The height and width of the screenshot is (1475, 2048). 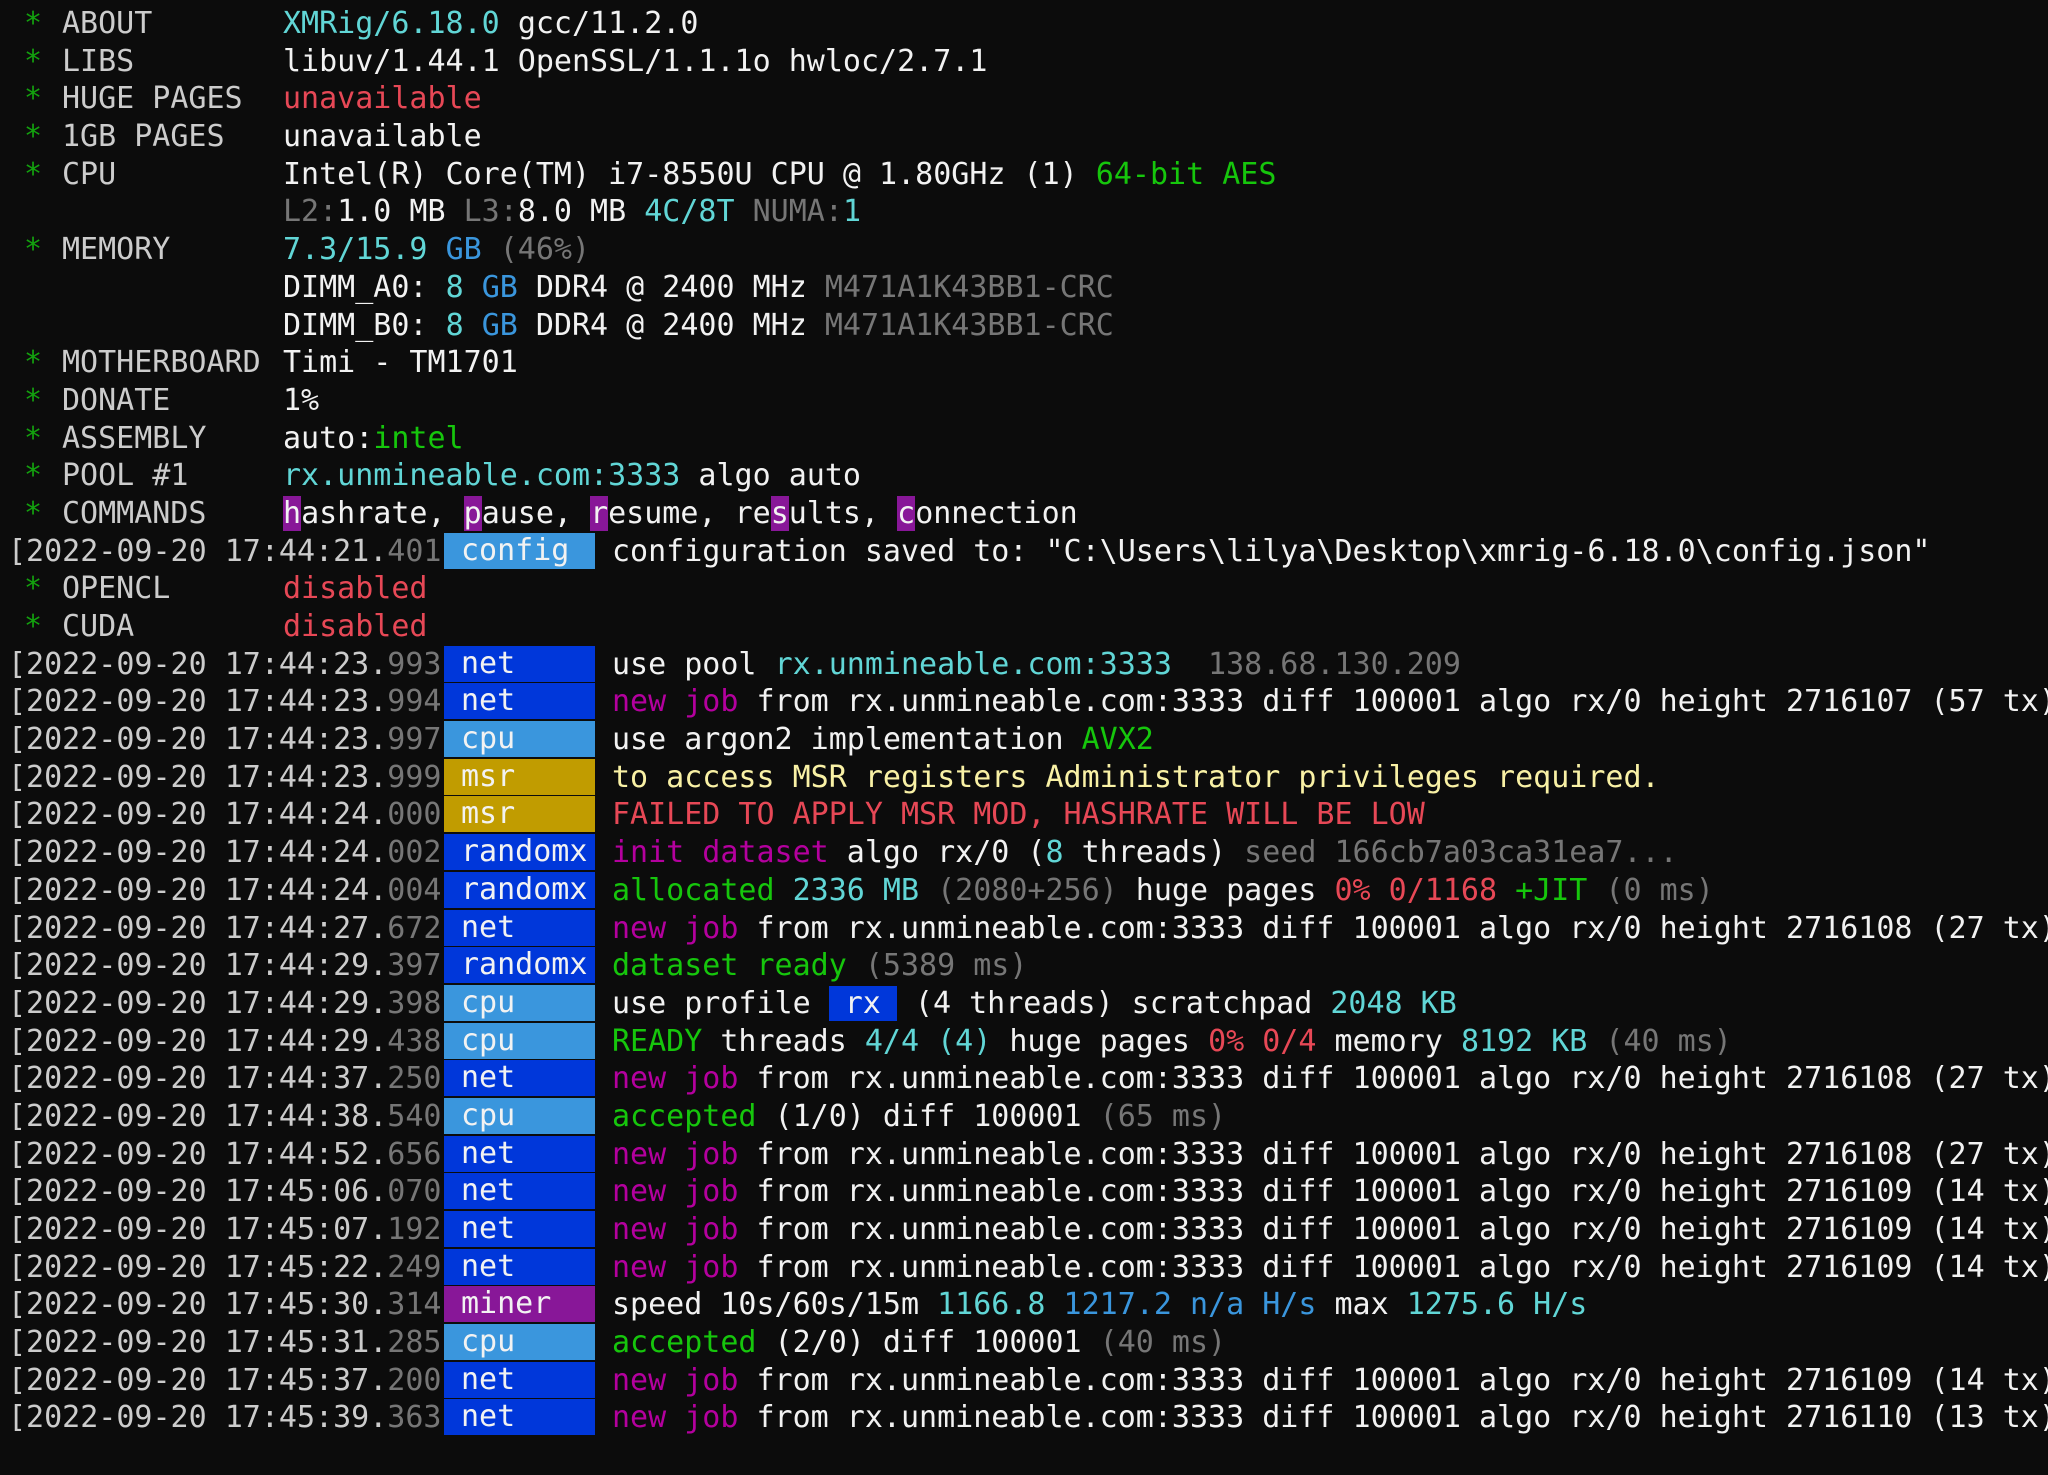 I want to click on libs-value: libuv/1.44.1 OpenSSL/1.1.1o hwloc/2.7.1, so click(x=635, y=61).